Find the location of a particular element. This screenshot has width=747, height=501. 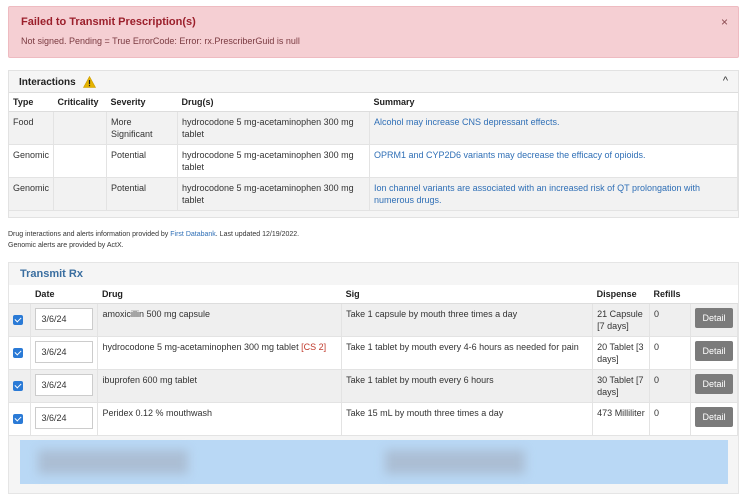

col-dispense: Dispense is located at coordinates (621, 294).